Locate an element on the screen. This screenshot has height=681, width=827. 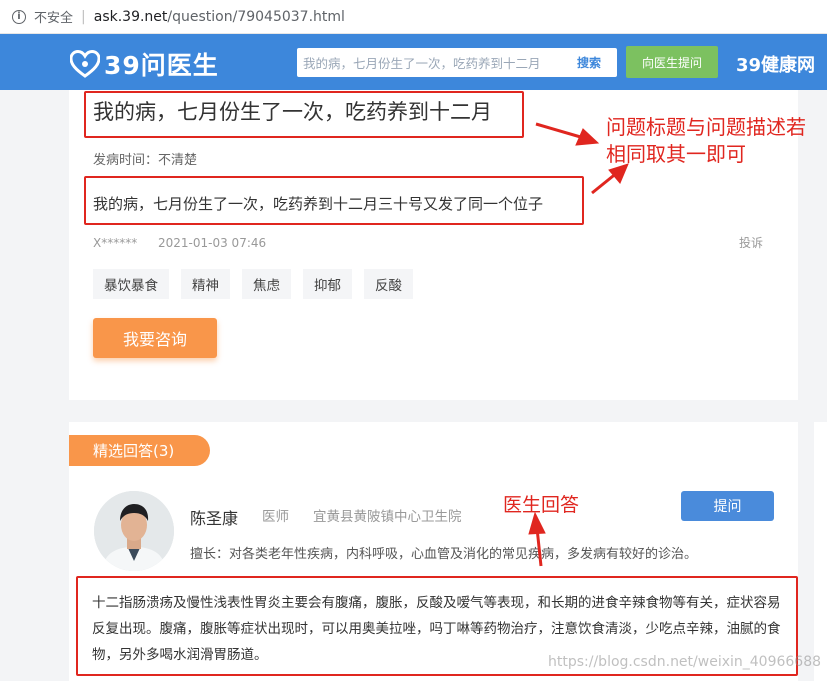
doctor-hospital: 宜黄县黄陂镇中心卫生院 is located at coordinates (387, 517).